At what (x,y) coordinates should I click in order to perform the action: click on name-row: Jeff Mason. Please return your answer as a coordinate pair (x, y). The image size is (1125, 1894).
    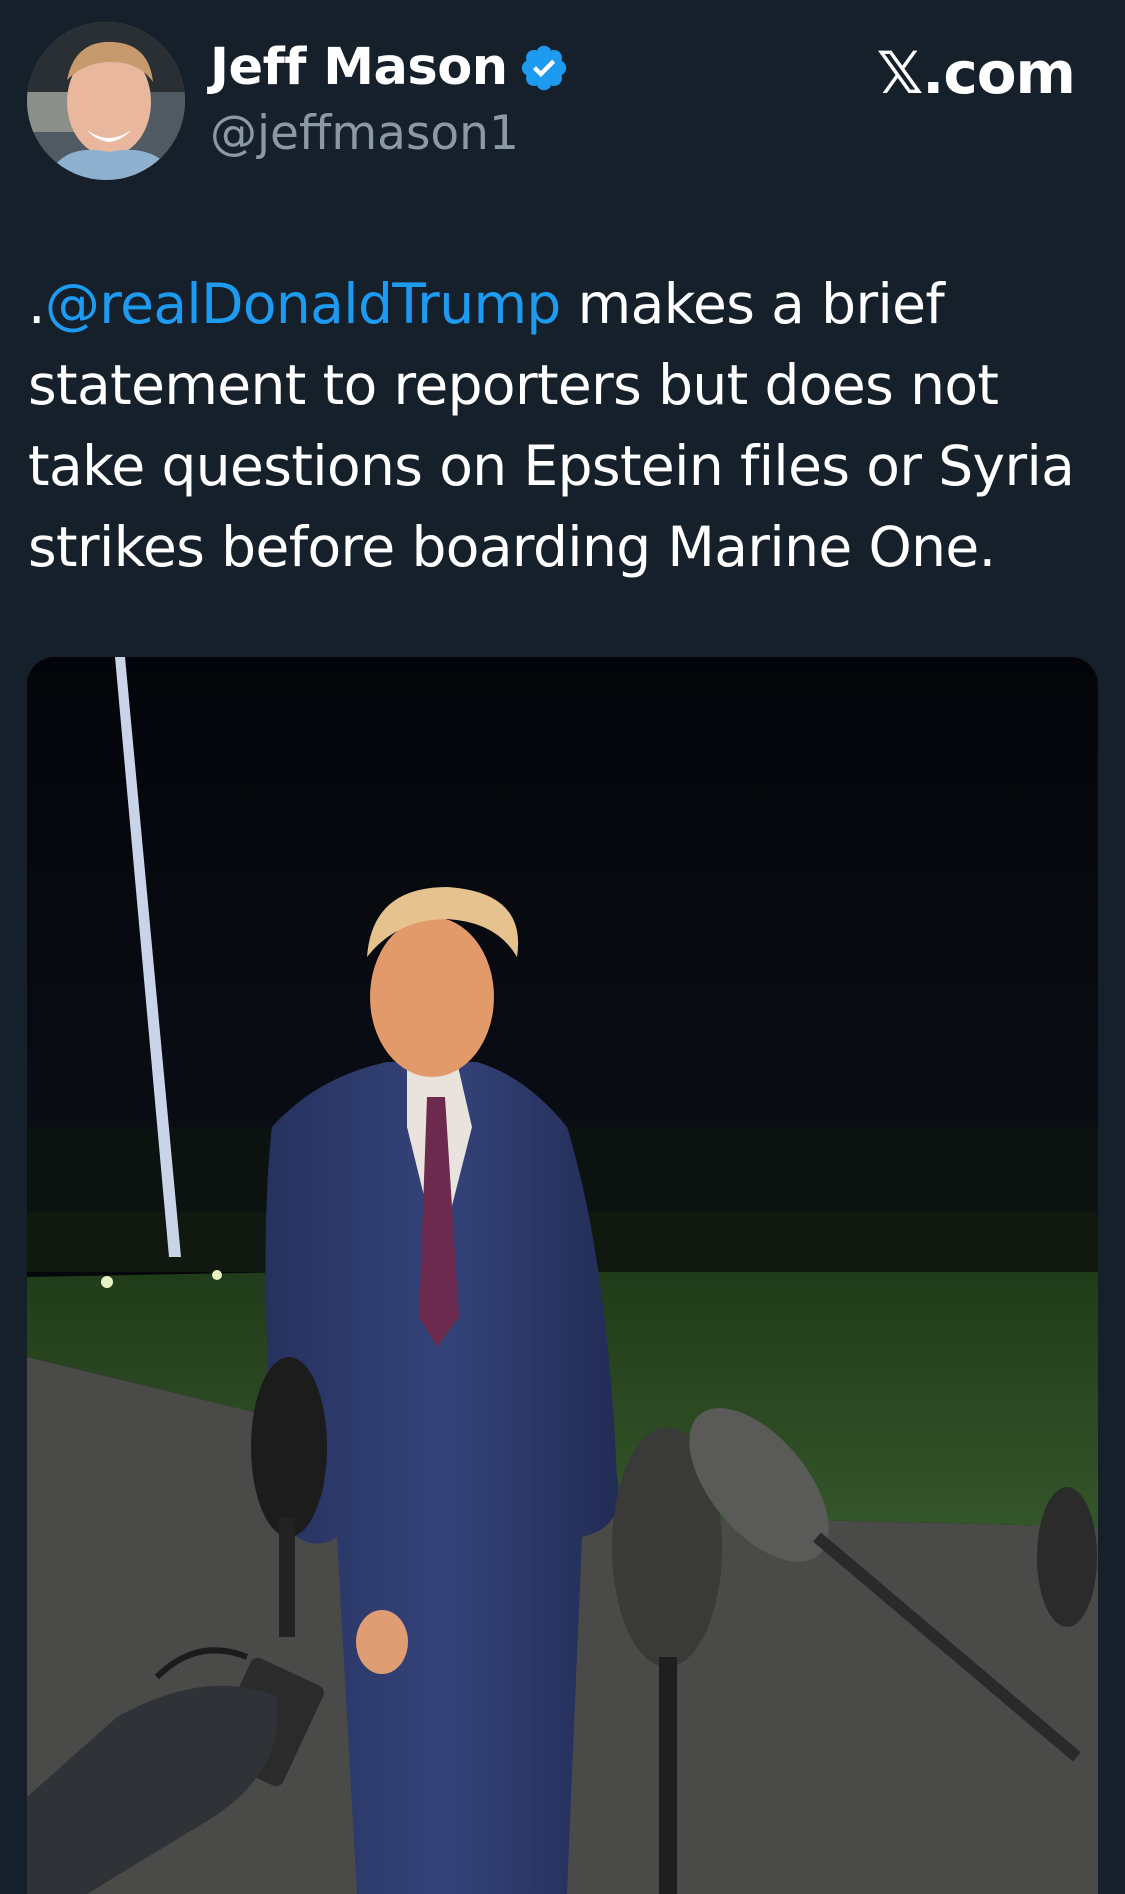
    Looking at the image, I should click on (390, 68).